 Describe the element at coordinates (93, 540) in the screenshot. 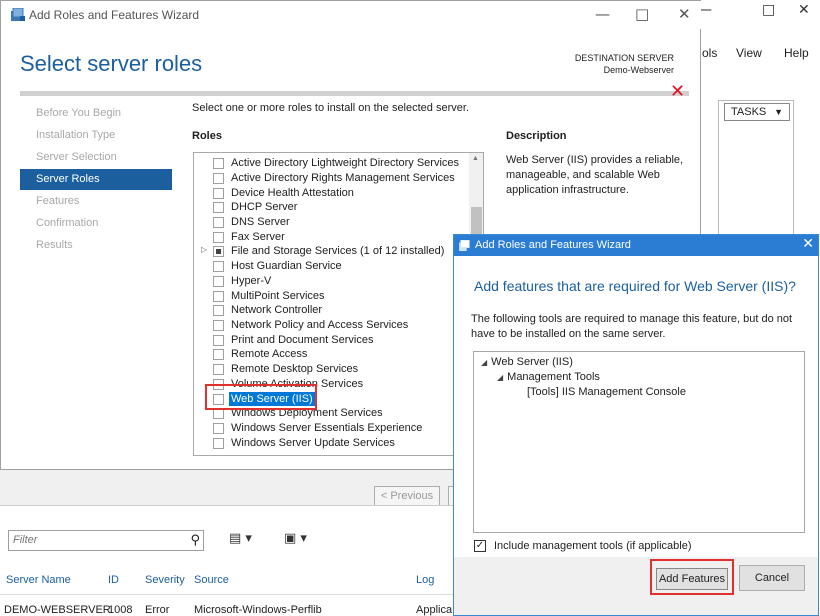

I see `filter-input` at that location.